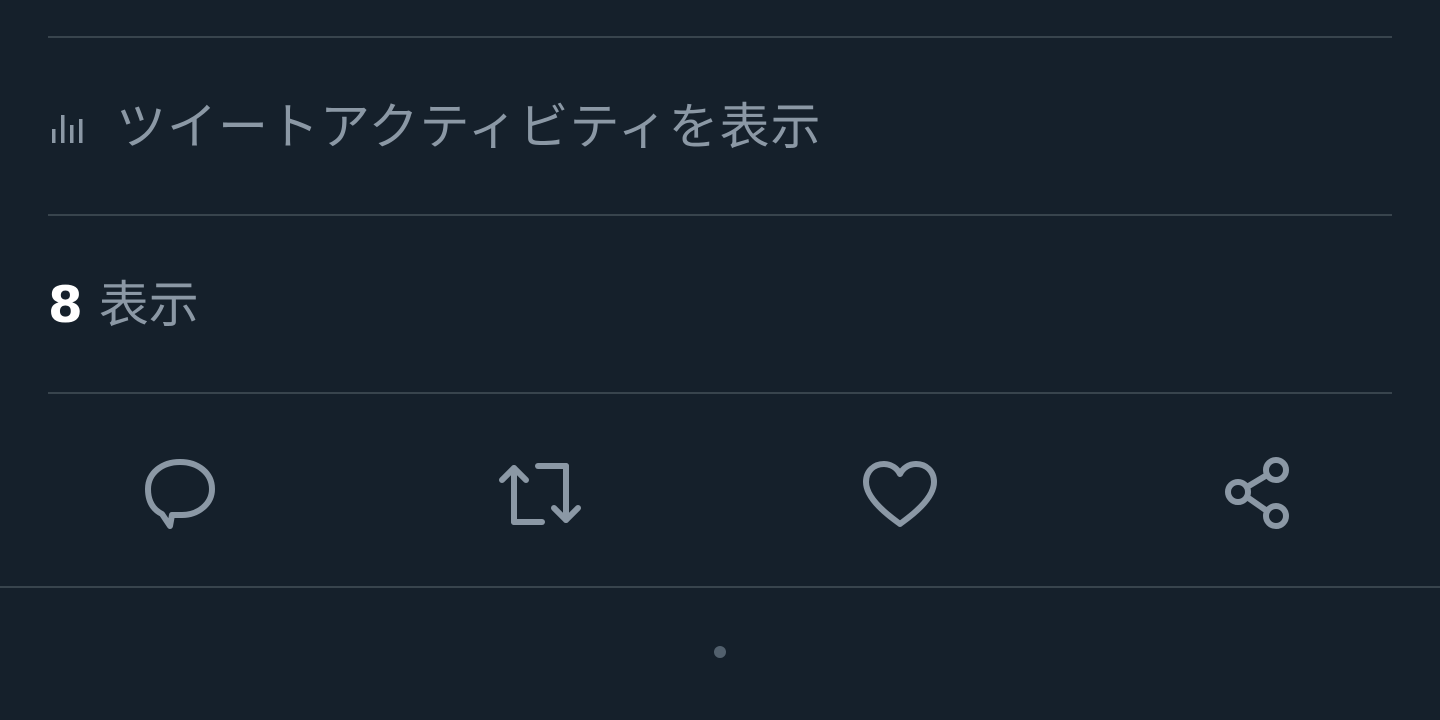  Describe the element at coordinates (720, 393) in the screenshot. I see `divider-bottom` at that location.